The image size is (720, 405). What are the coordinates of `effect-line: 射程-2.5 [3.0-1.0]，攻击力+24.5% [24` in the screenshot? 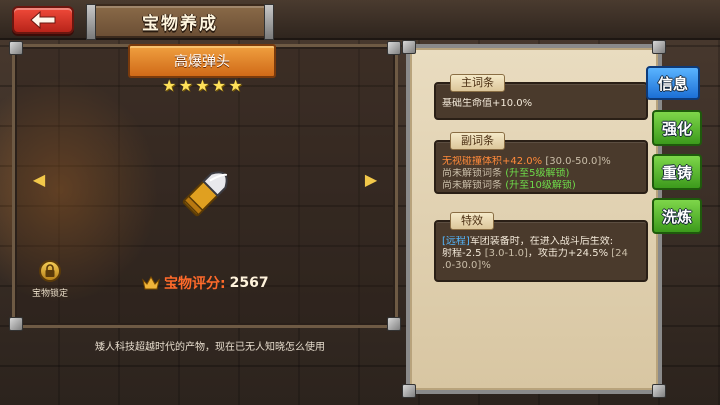 It's located at (541, 254).